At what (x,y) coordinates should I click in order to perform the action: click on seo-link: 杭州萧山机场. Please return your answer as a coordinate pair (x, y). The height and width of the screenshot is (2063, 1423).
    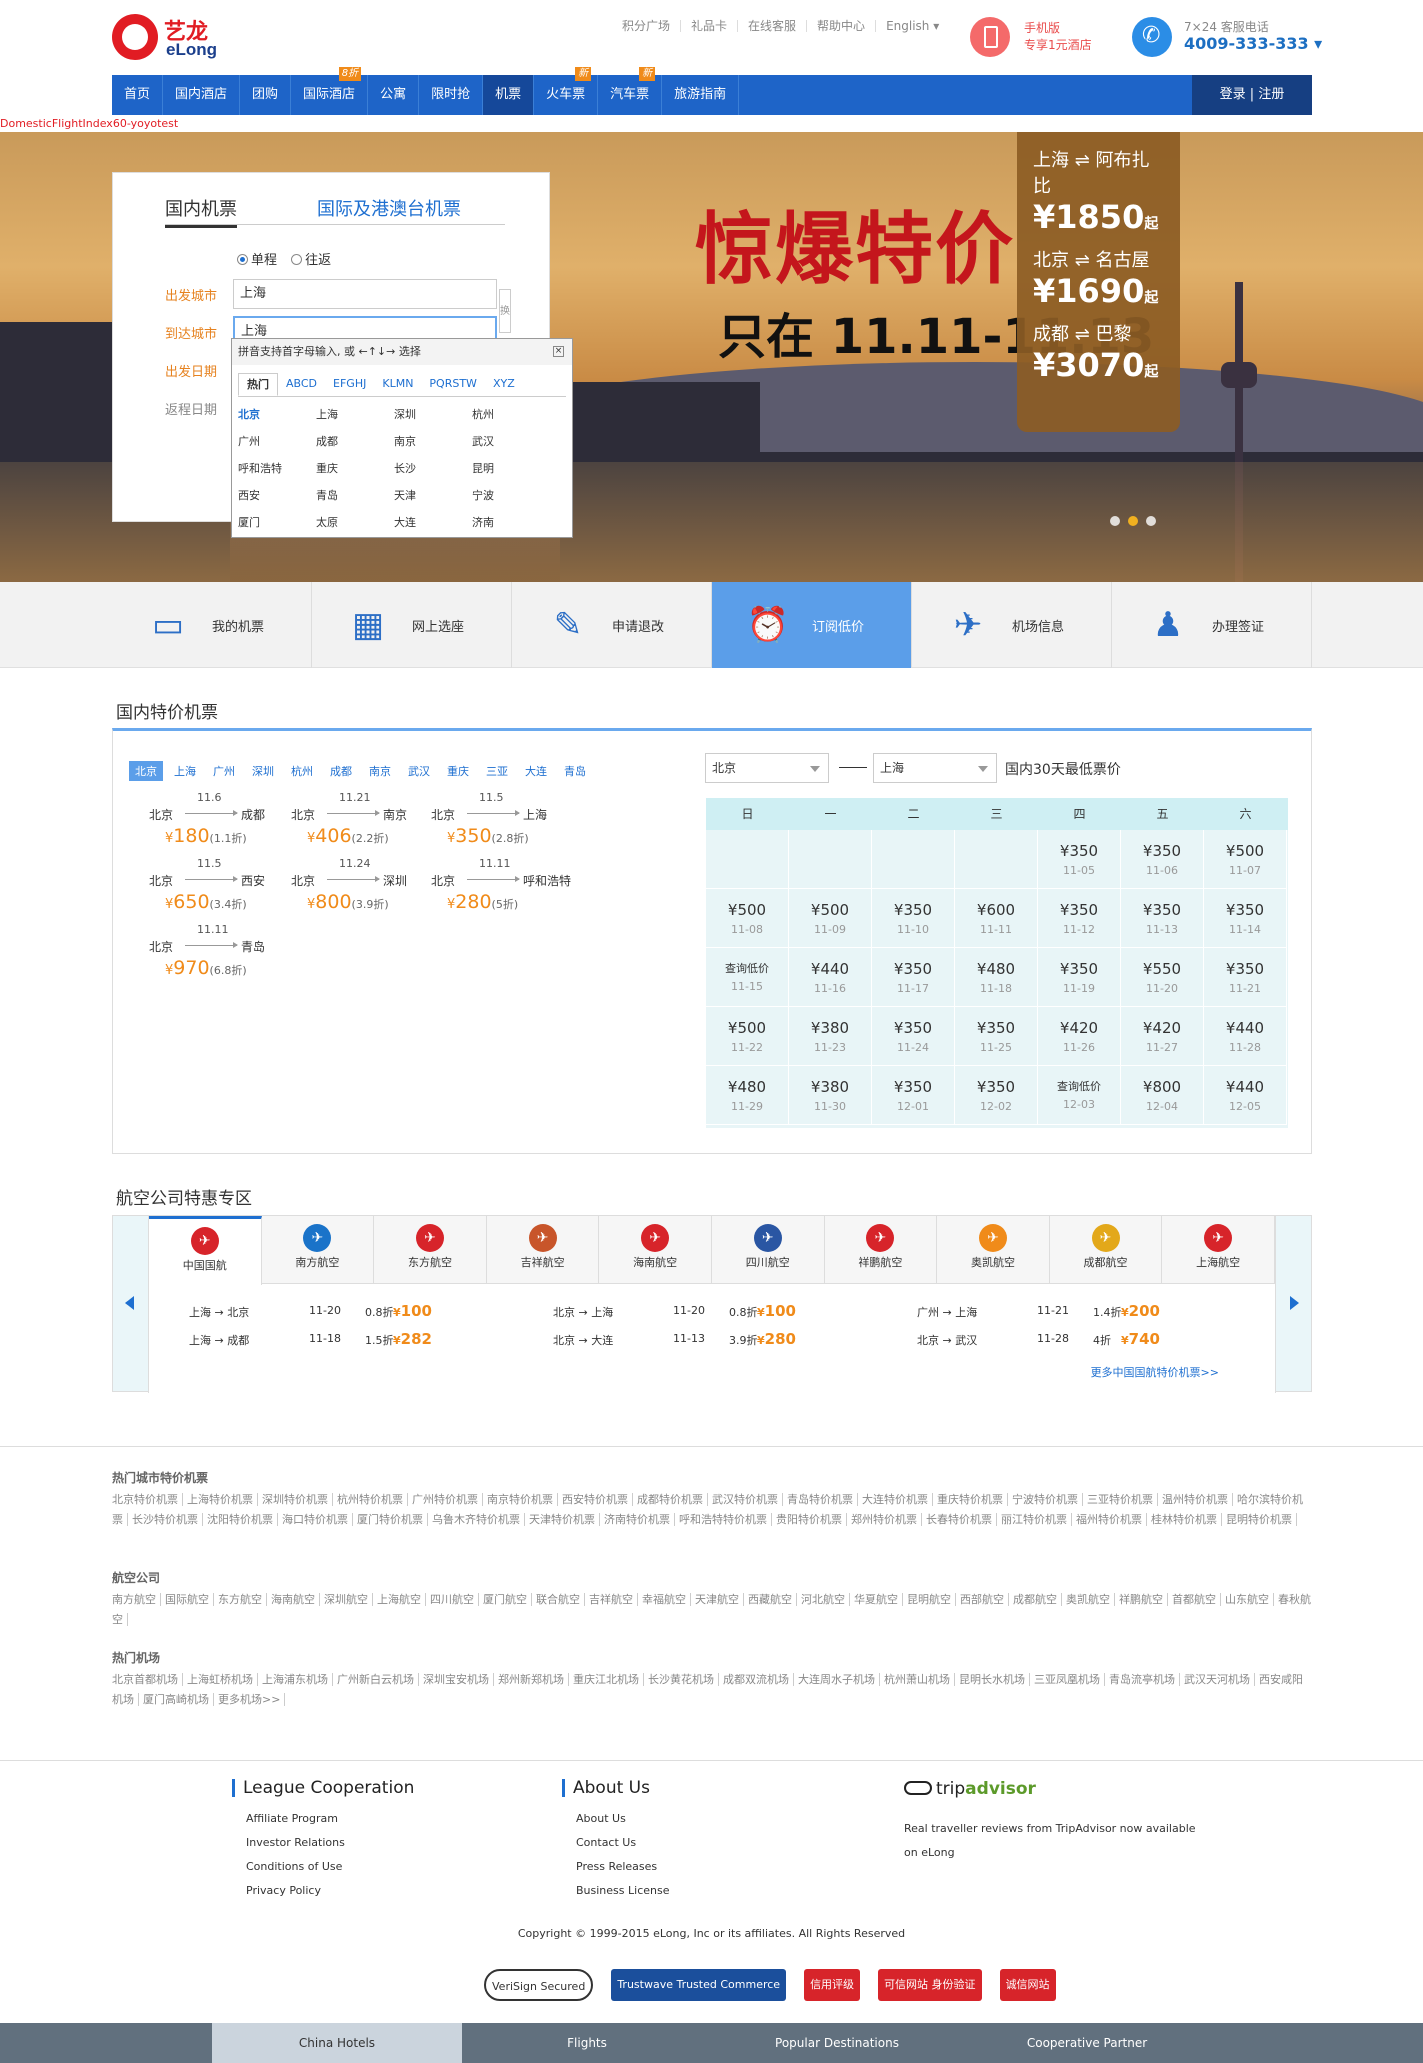
    Looking at the image, I should click on (919, 1679).